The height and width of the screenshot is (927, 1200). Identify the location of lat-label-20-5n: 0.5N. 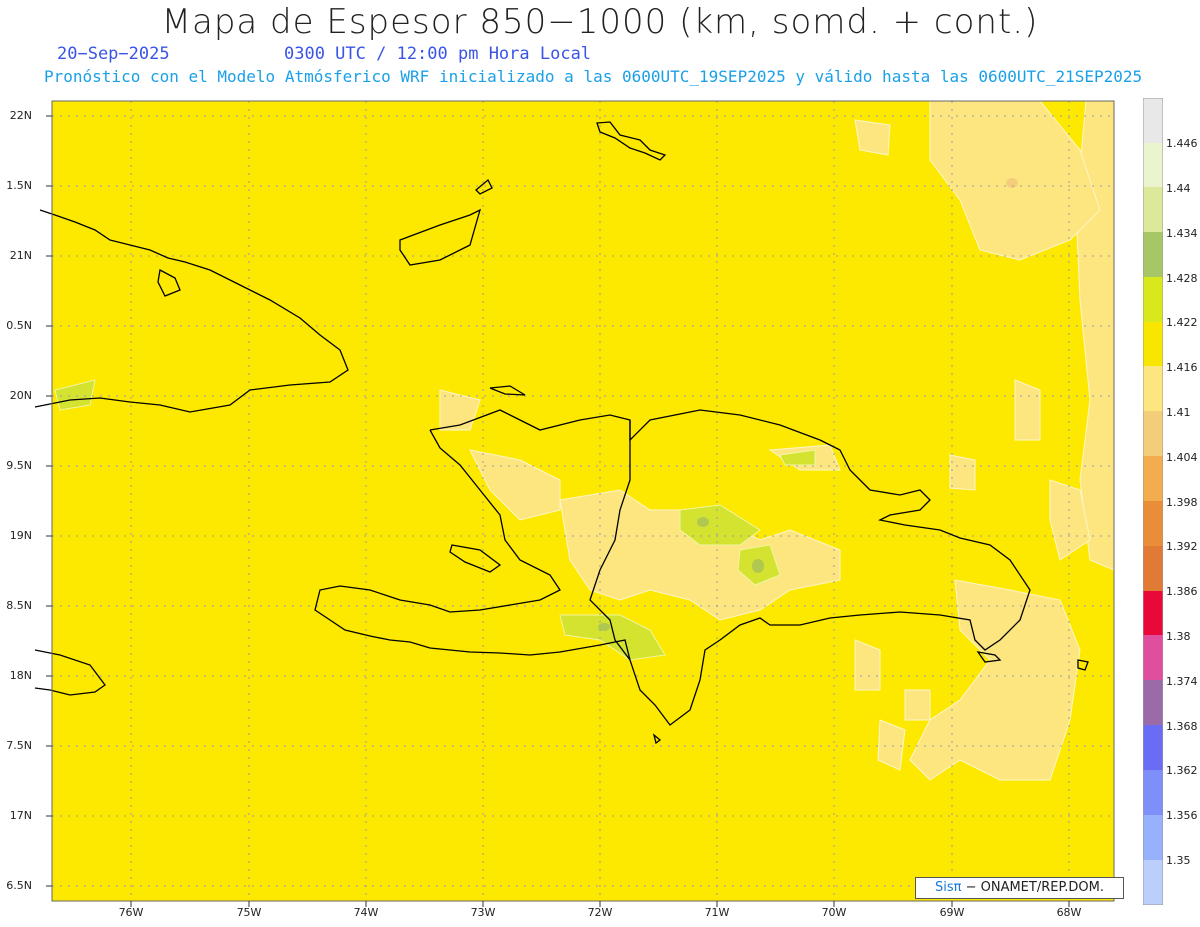
(19, 325).